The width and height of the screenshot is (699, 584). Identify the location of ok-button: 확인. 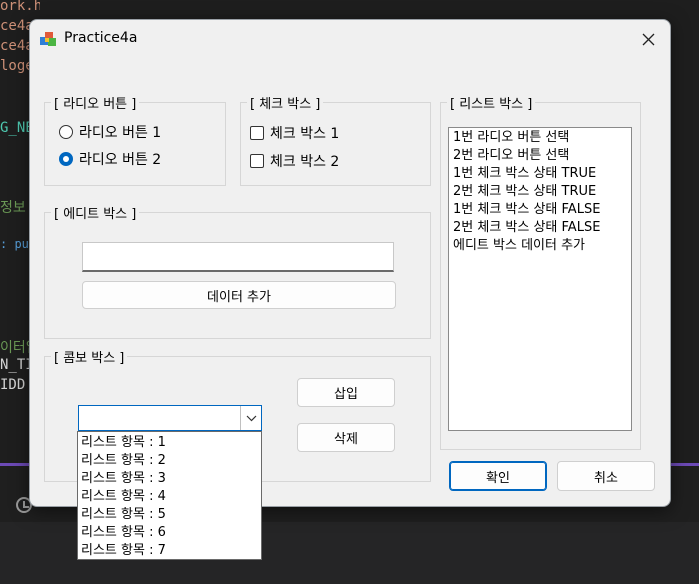
(498, 476).